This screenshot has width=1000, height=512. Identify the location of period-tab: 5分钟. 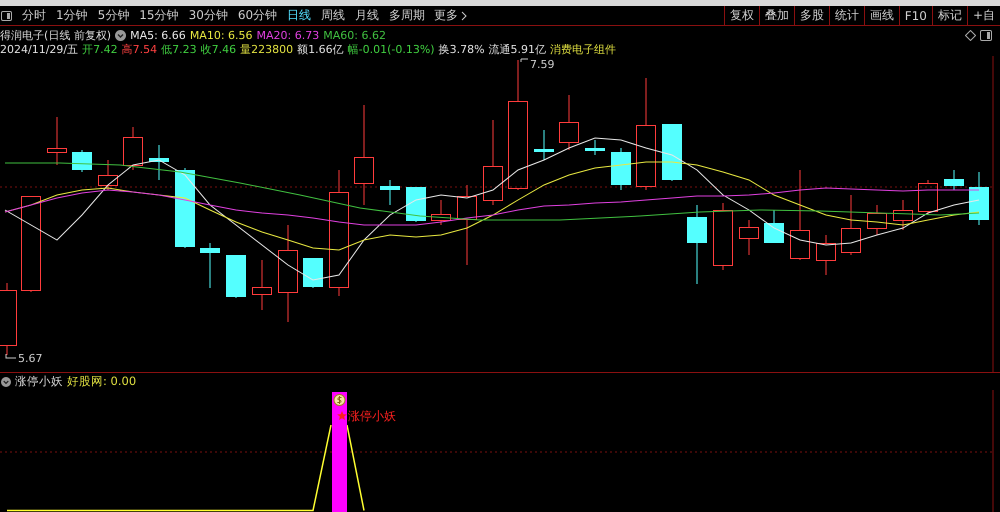
(113, 15).